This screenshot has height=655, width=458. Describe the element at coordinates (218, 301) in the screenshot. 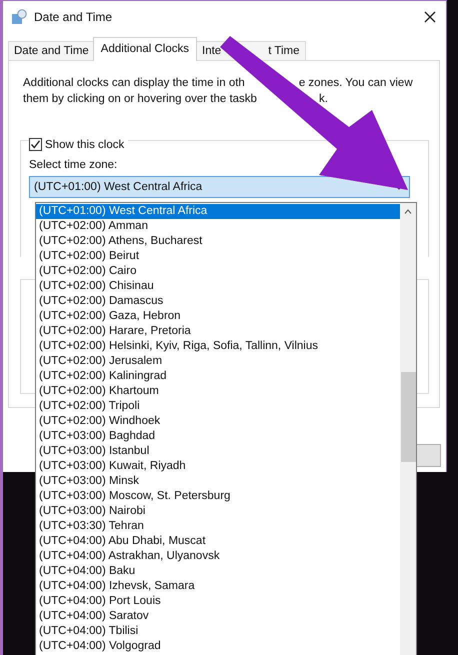

I see `list-item: (UTC+02:00) Damascus` at that location.